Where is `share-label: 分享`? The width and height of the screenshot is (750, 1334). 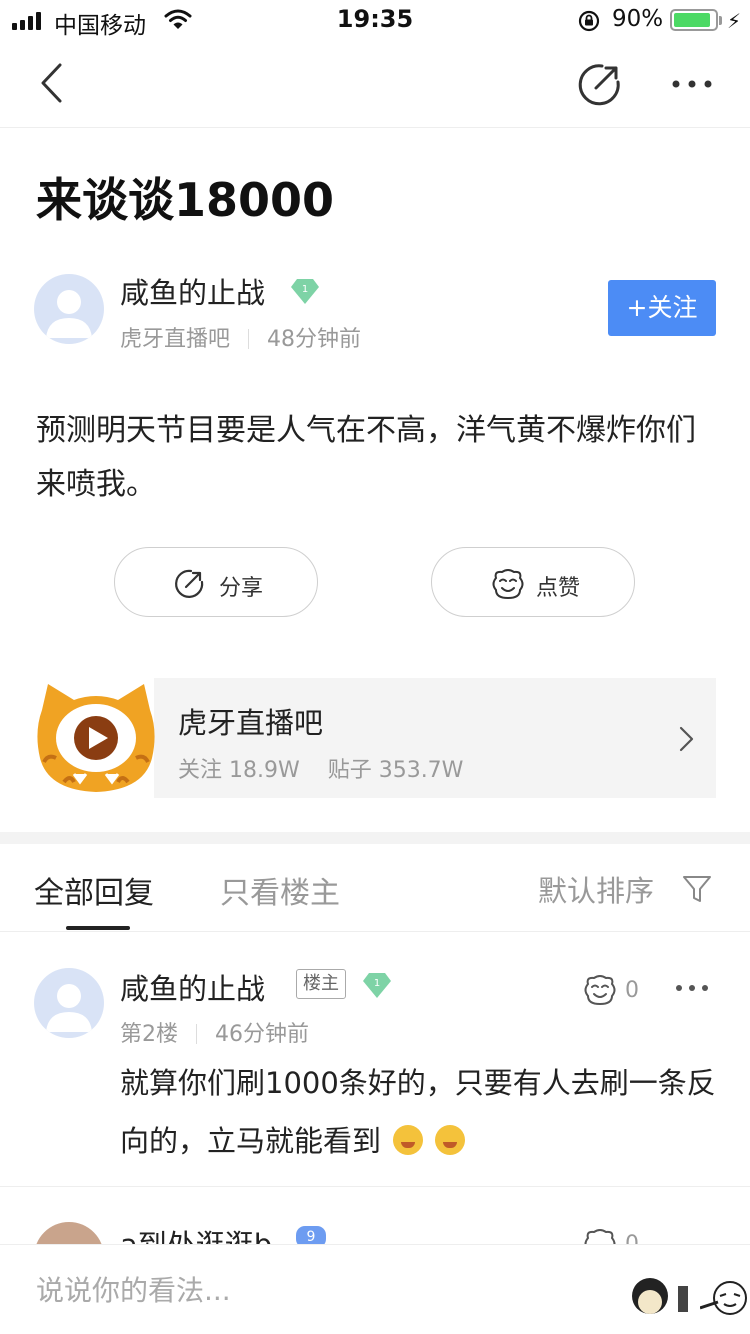 share-label: 分享 is located at coordinates (241, 588).